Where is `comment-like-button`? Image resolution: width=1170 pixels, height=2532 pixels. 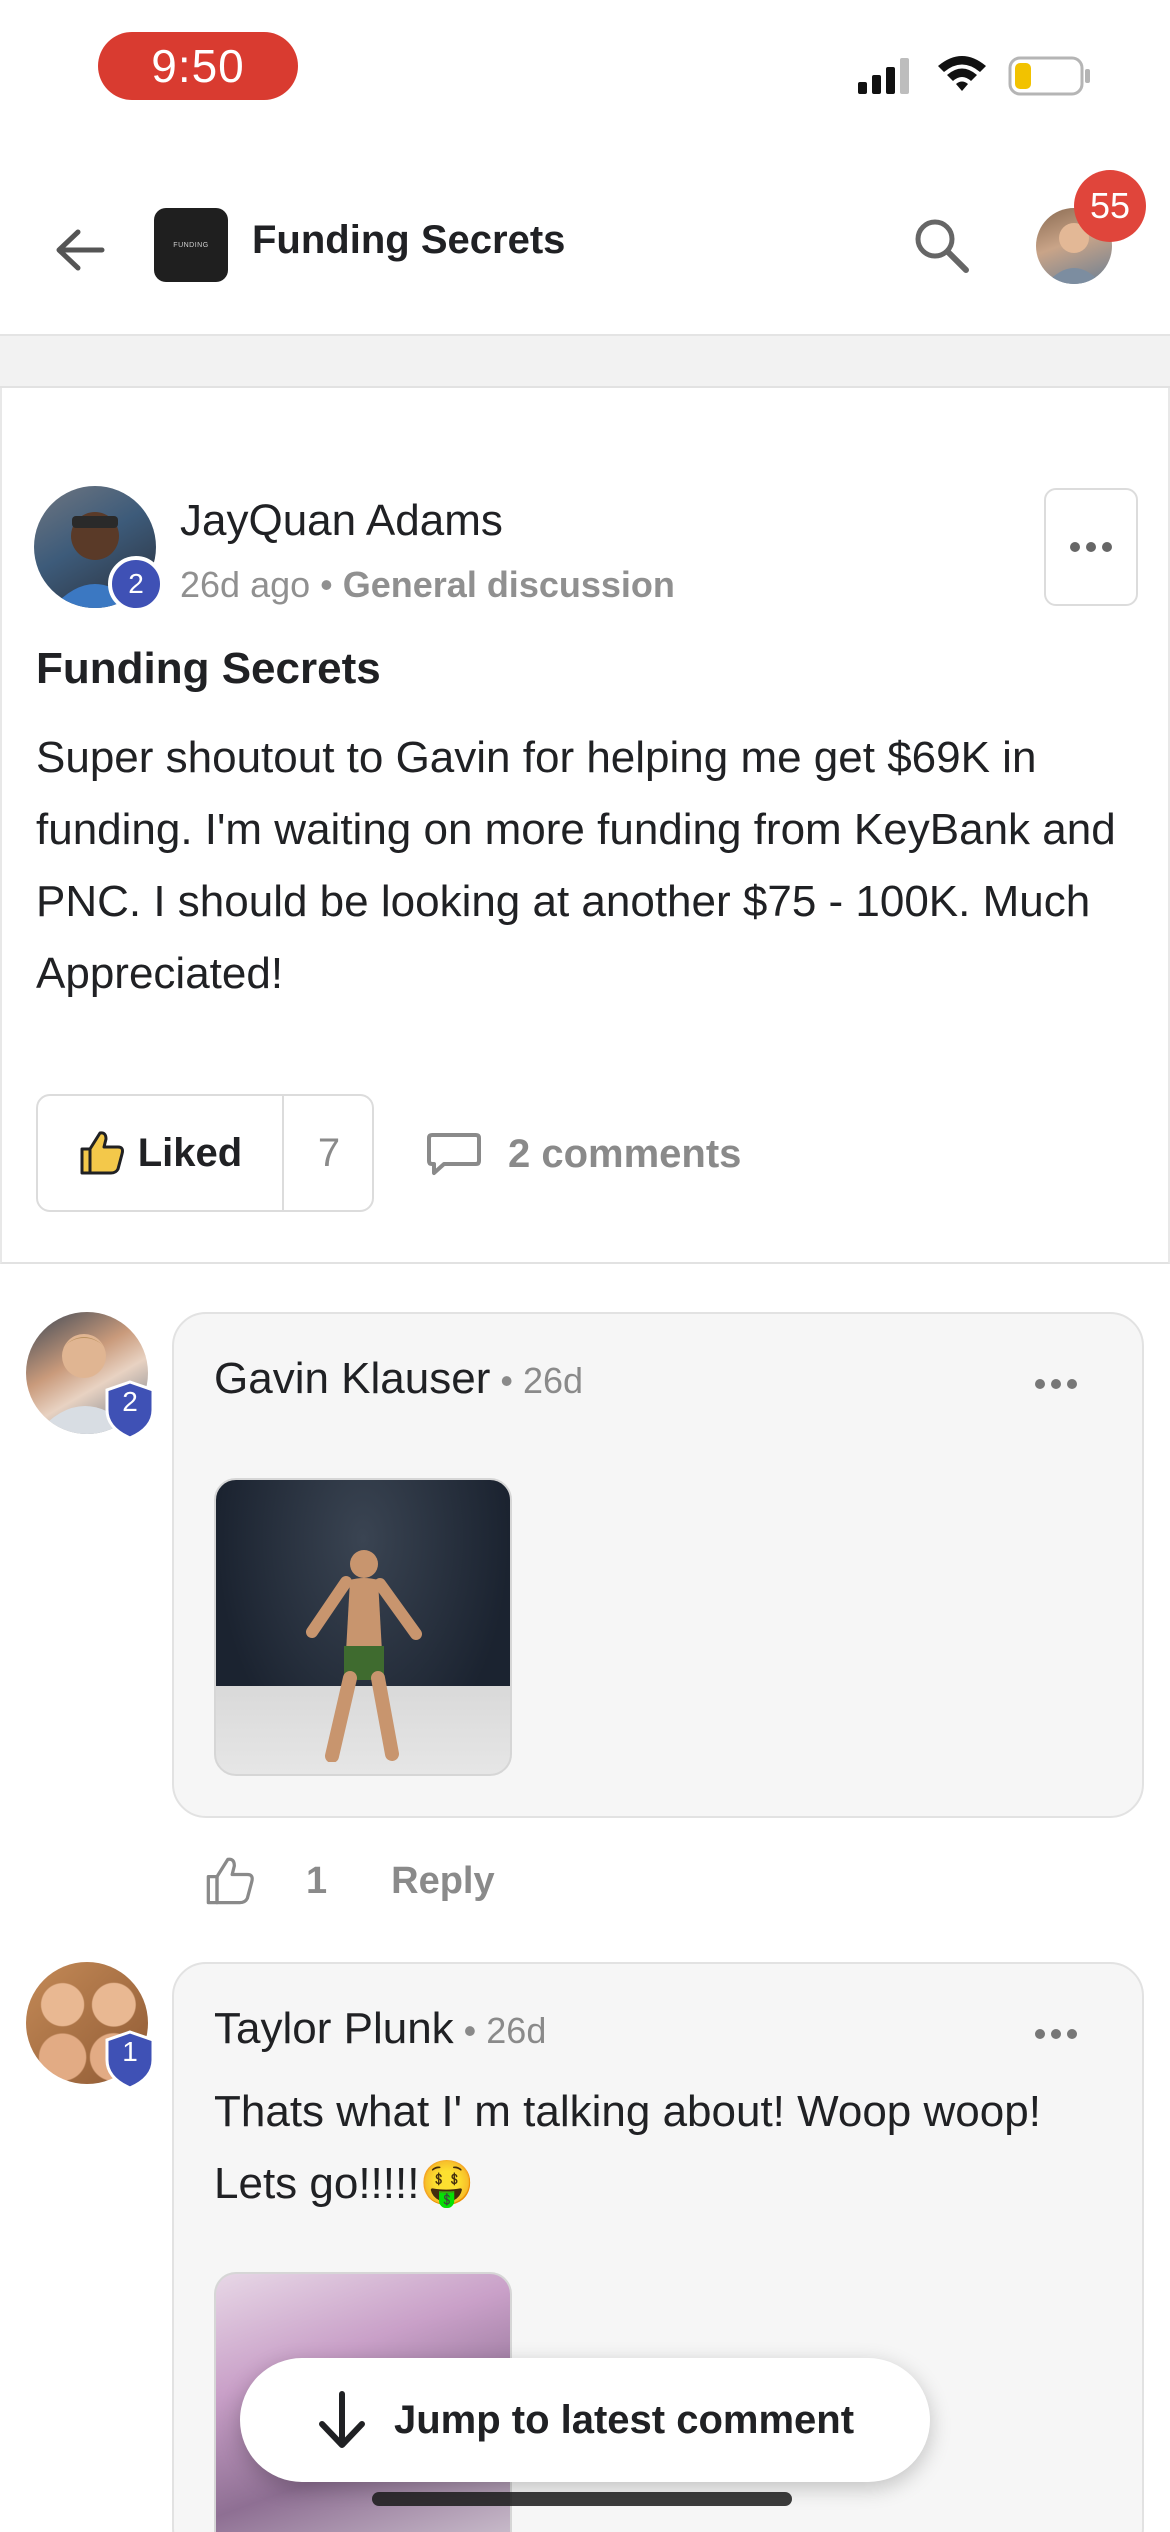 comment-like-button is located at coordinates (233, 1881).